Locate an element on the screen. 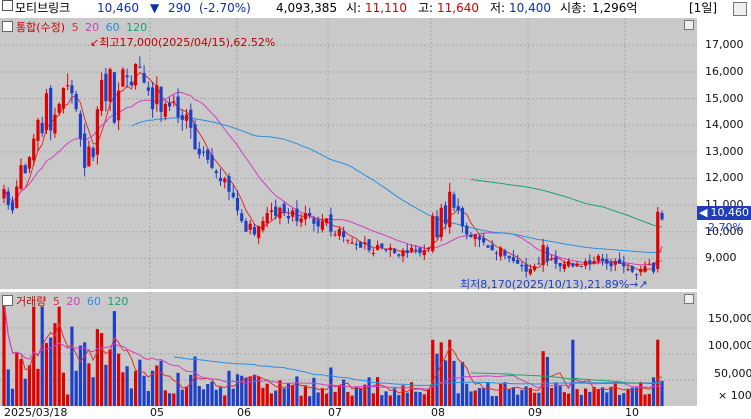 Image resolution: width=751 pixels, height=419 pixels. legend-ma5: 5 is located at coordinates (75, 27).